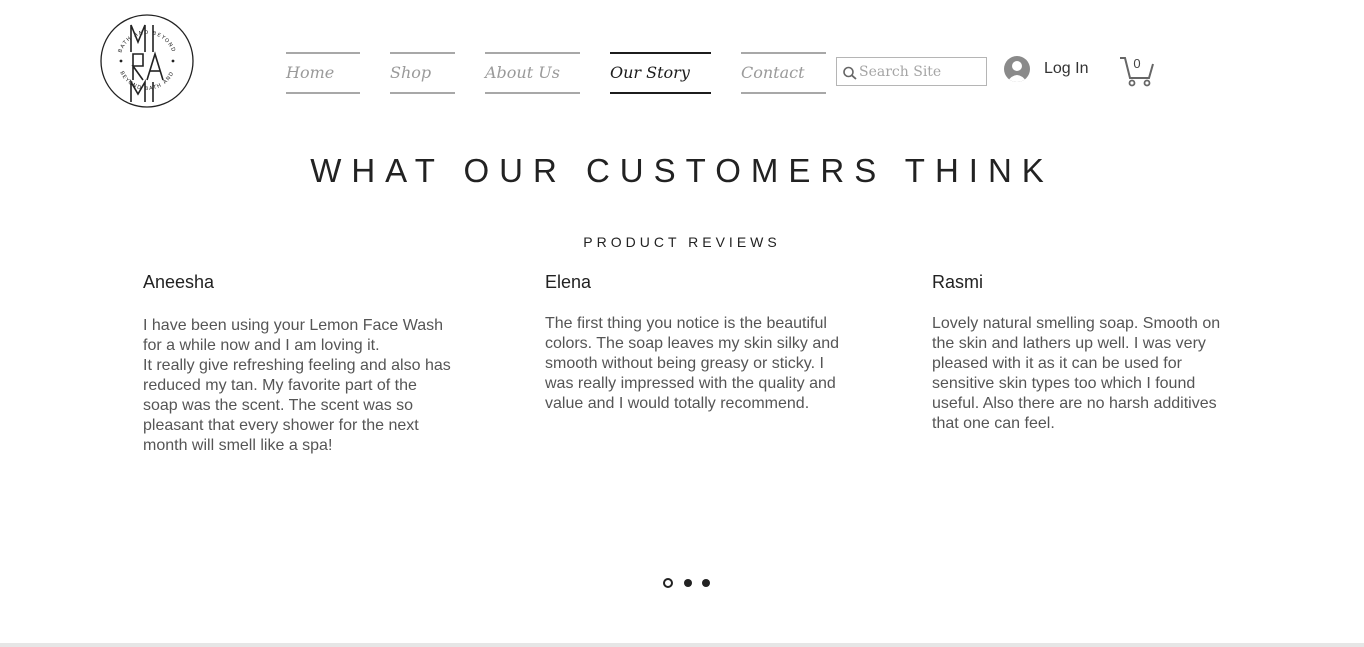 This screenshot has width=1364, height=647. What do you see at coordinates (179, 282) in the screenshot?
I see `reviewer-name: Aneesha` at bounding box center [179, 282].